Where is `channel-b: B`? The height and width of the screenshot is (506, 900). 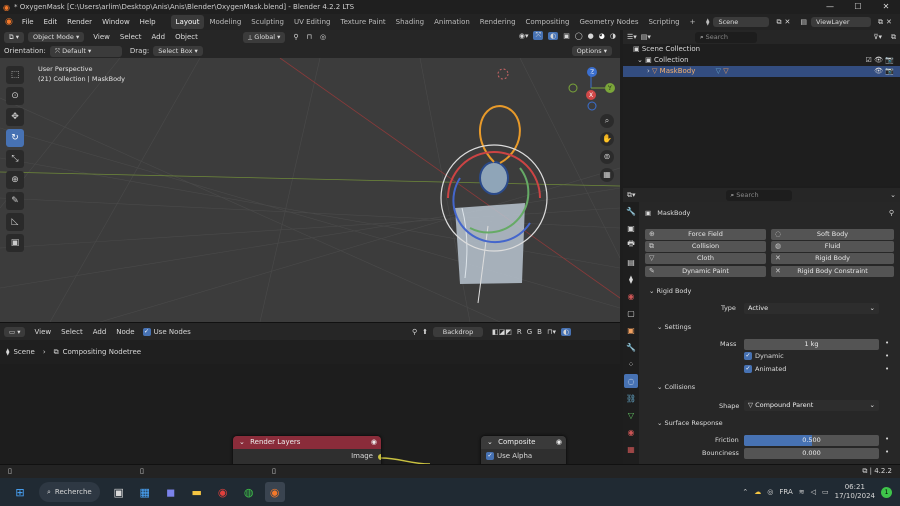 channel-b: B is located at coordinates (539, 332).